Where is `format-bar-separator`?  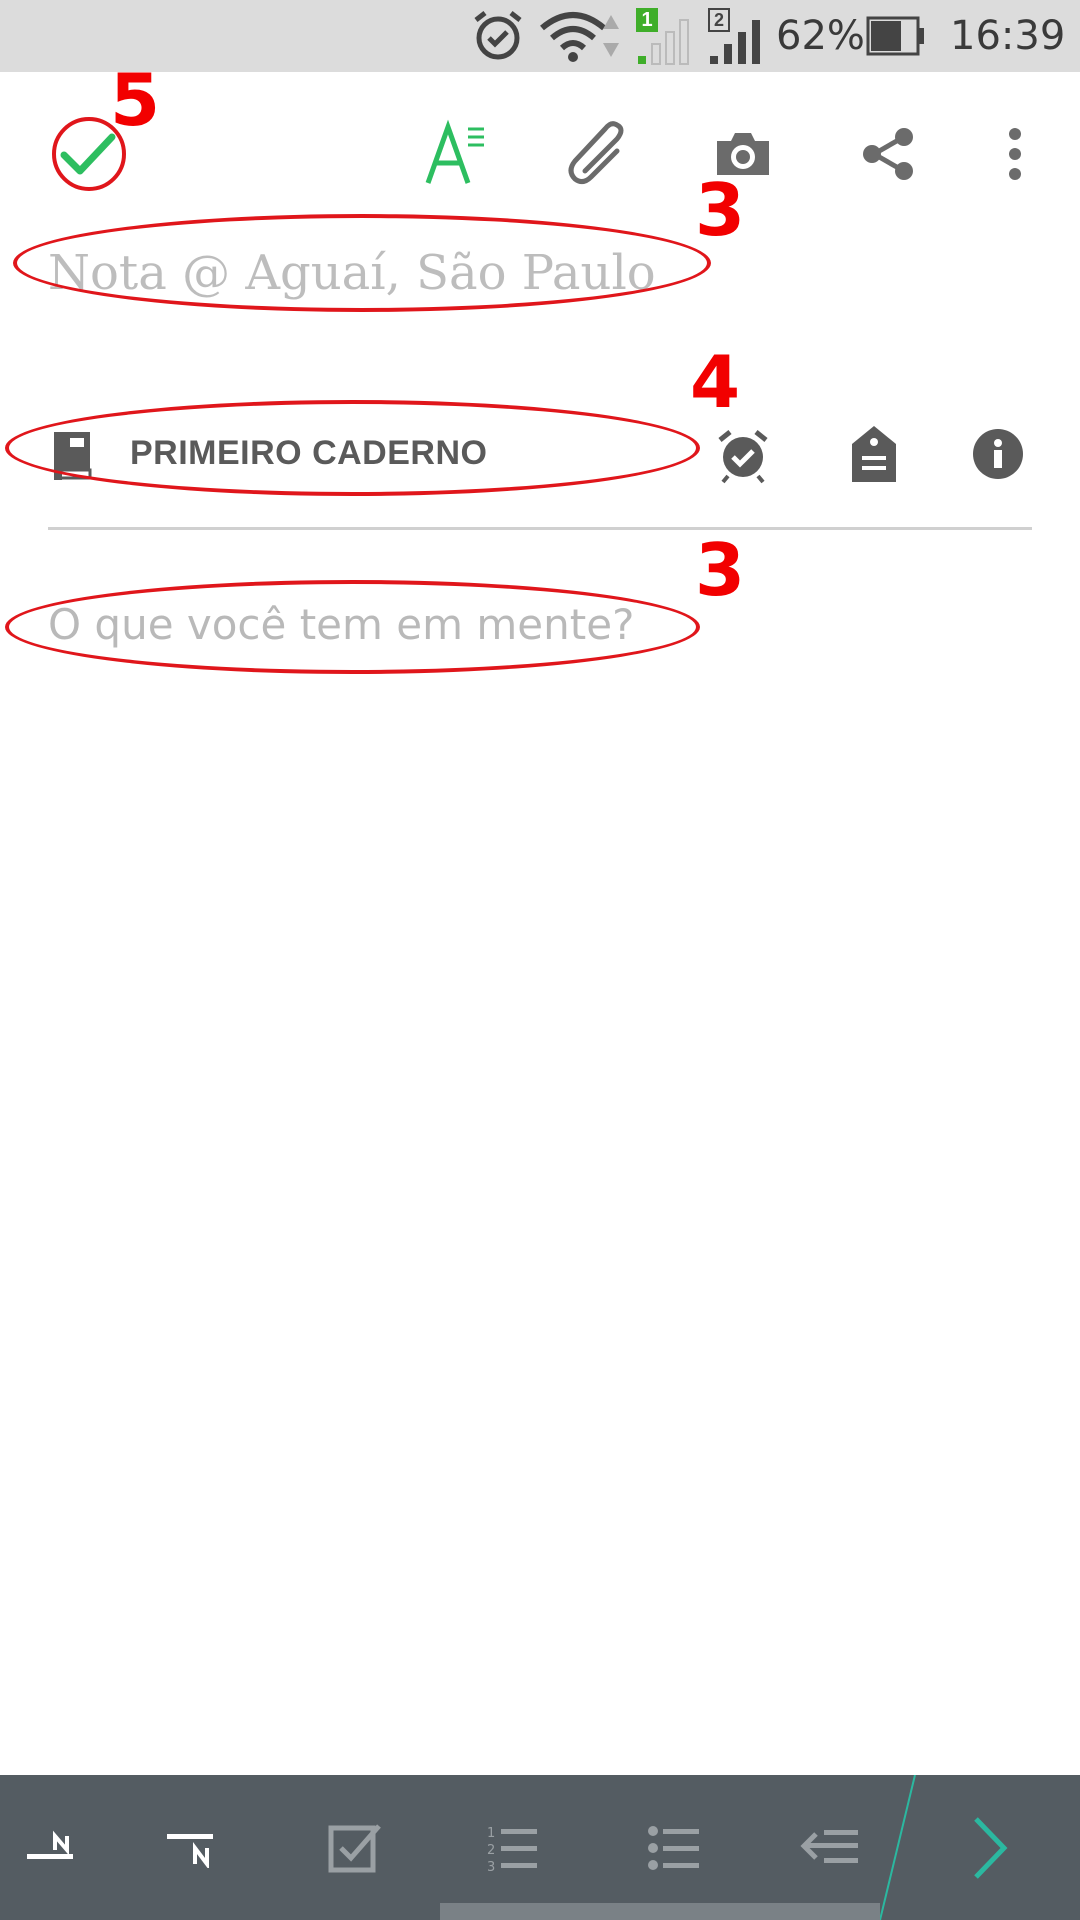
format-bar-separator is located at coordinates (897, 1847).